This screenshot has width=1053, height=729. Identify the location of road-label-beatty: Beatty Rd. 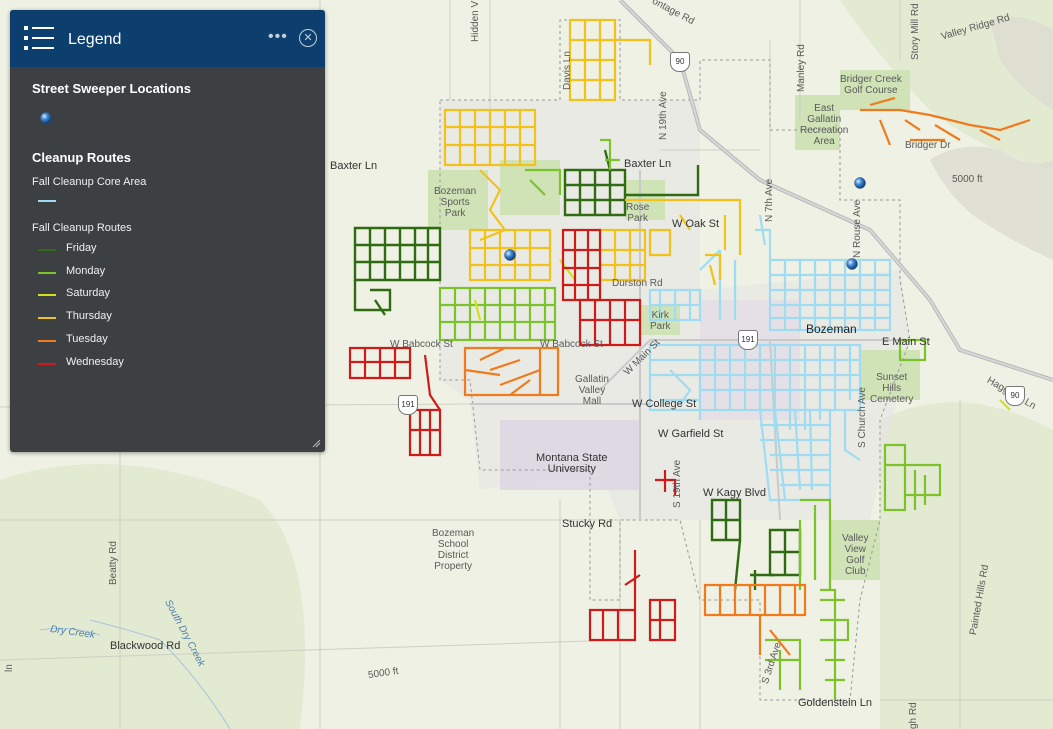
(113, 563).